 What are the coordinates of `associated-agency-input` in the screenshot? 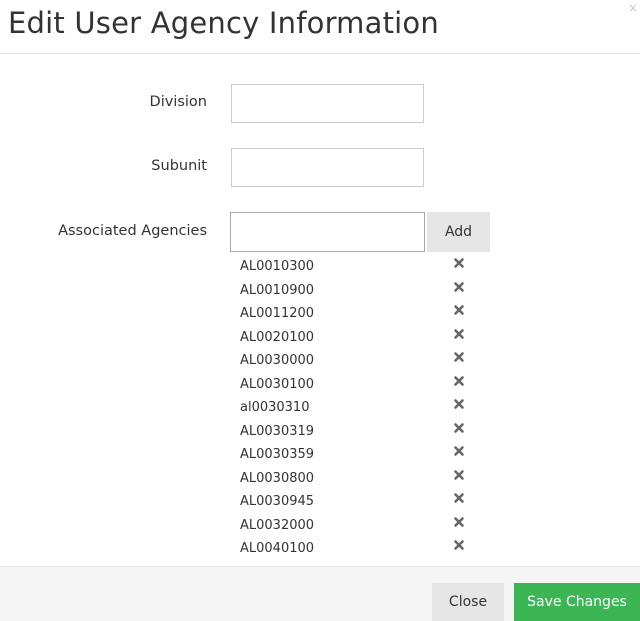 It's located at (327, 232).